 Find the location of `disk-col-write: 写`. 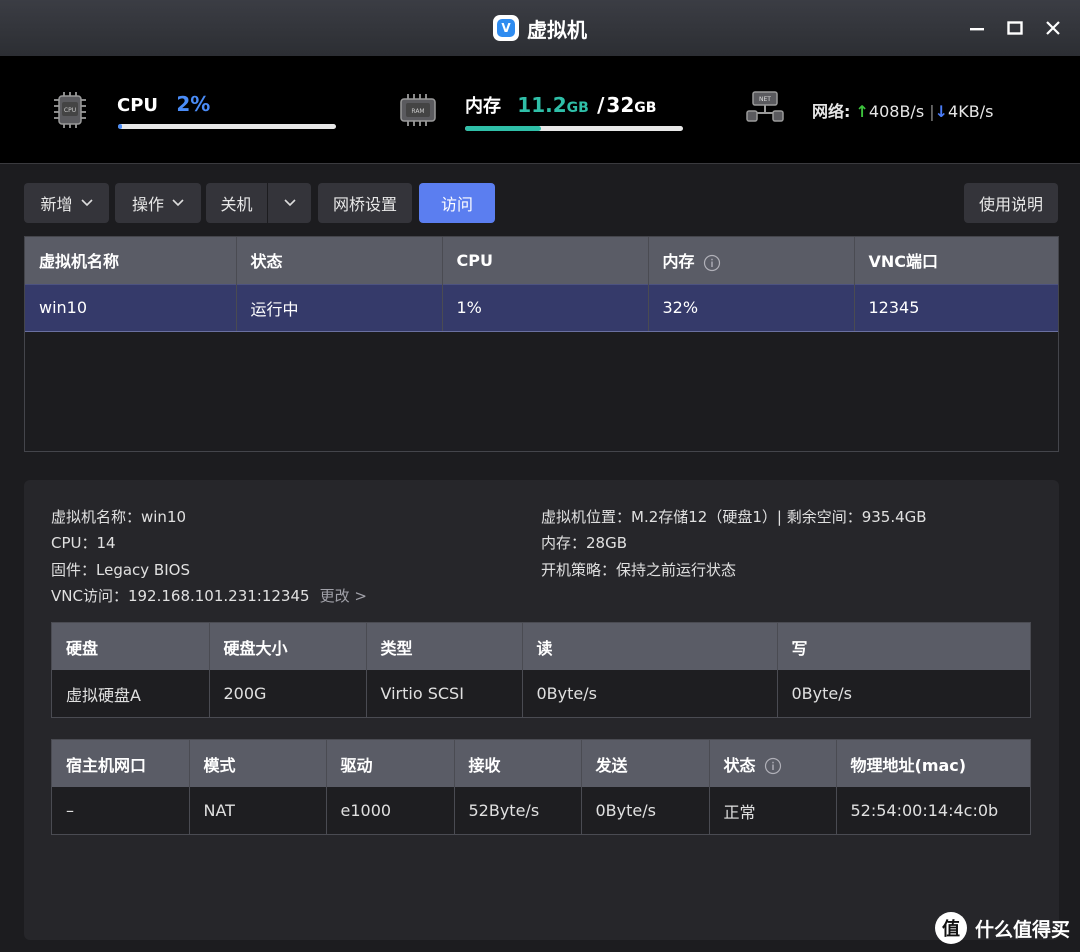

disk-col-write: 写 is located at coordinates (903, 646).